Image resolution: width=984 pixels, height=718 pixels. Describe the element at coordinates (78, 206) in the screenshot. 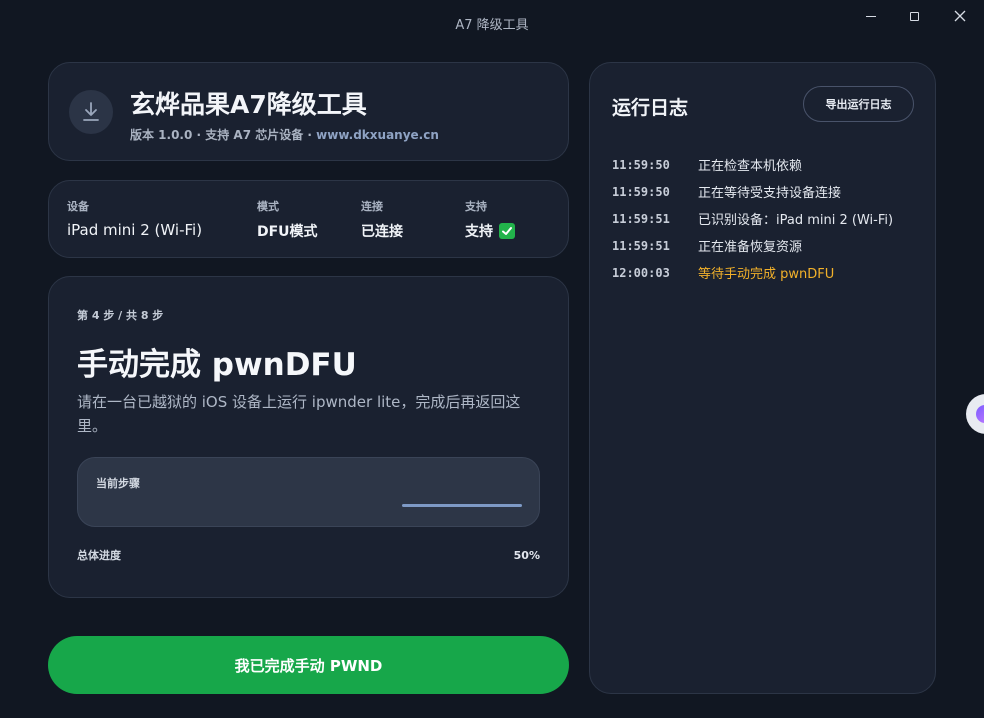

I see `device-label: 设备` at that location.